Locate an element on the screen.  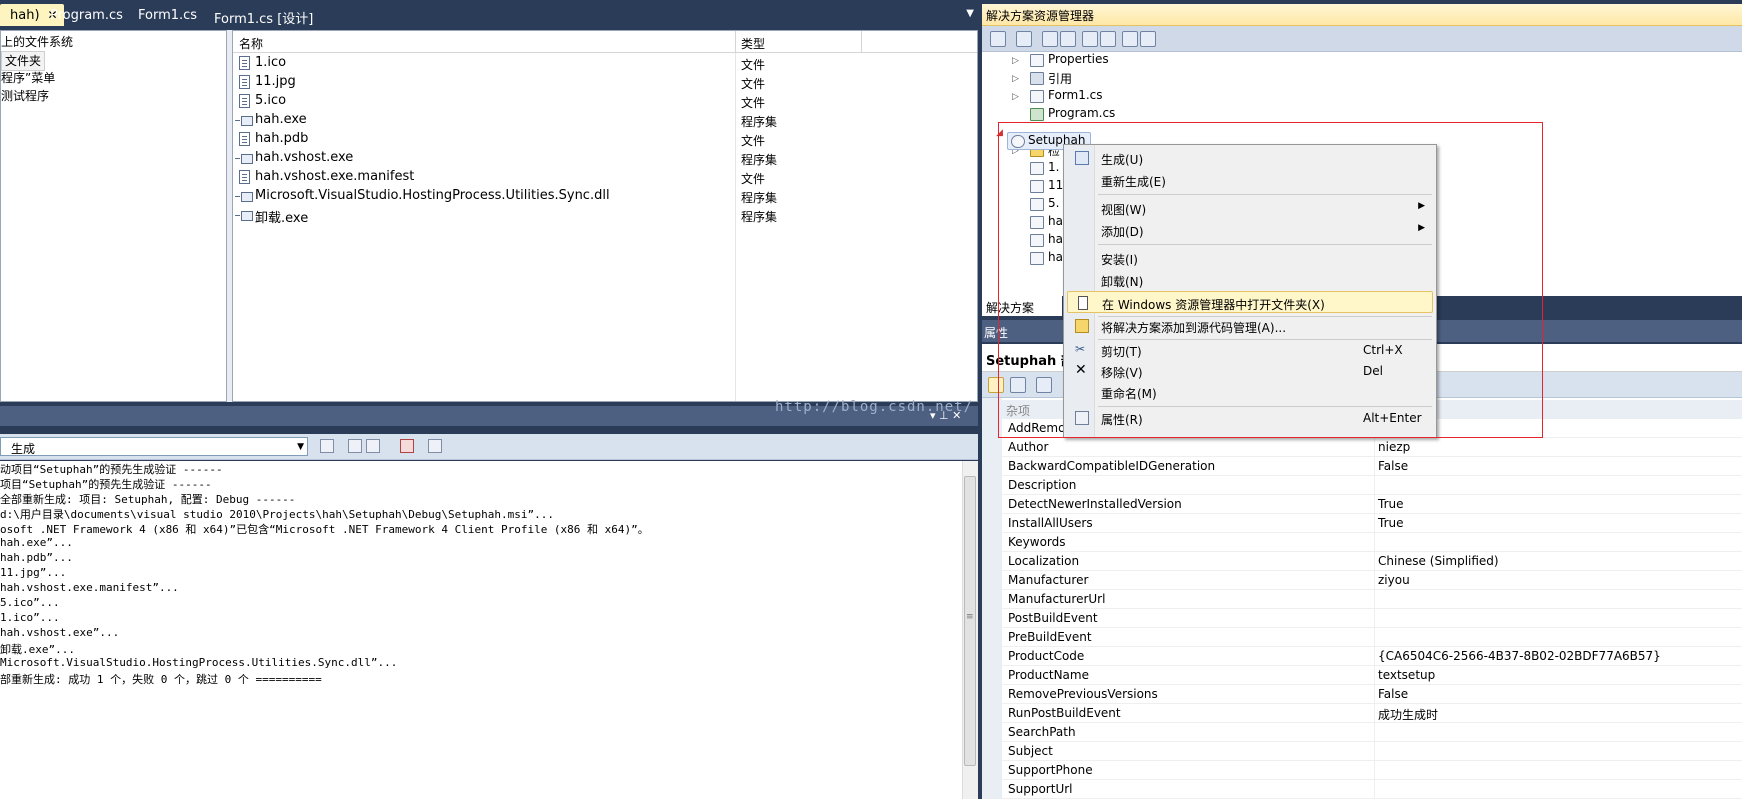
property-row: SearchPath is located at coordinates (1372, 732).